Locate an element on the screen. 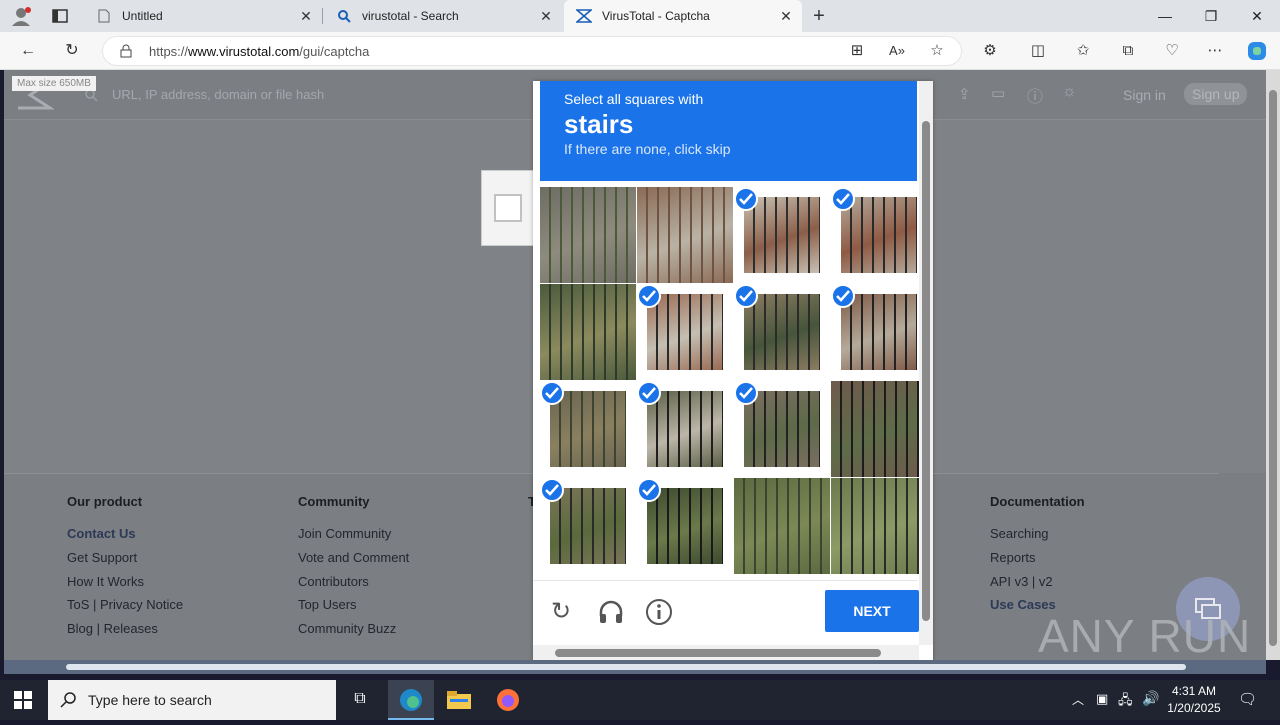 This screenshot has height=725, width=1280. tab-untitled: Untitled ✕ is located at coordinates (203, 16).